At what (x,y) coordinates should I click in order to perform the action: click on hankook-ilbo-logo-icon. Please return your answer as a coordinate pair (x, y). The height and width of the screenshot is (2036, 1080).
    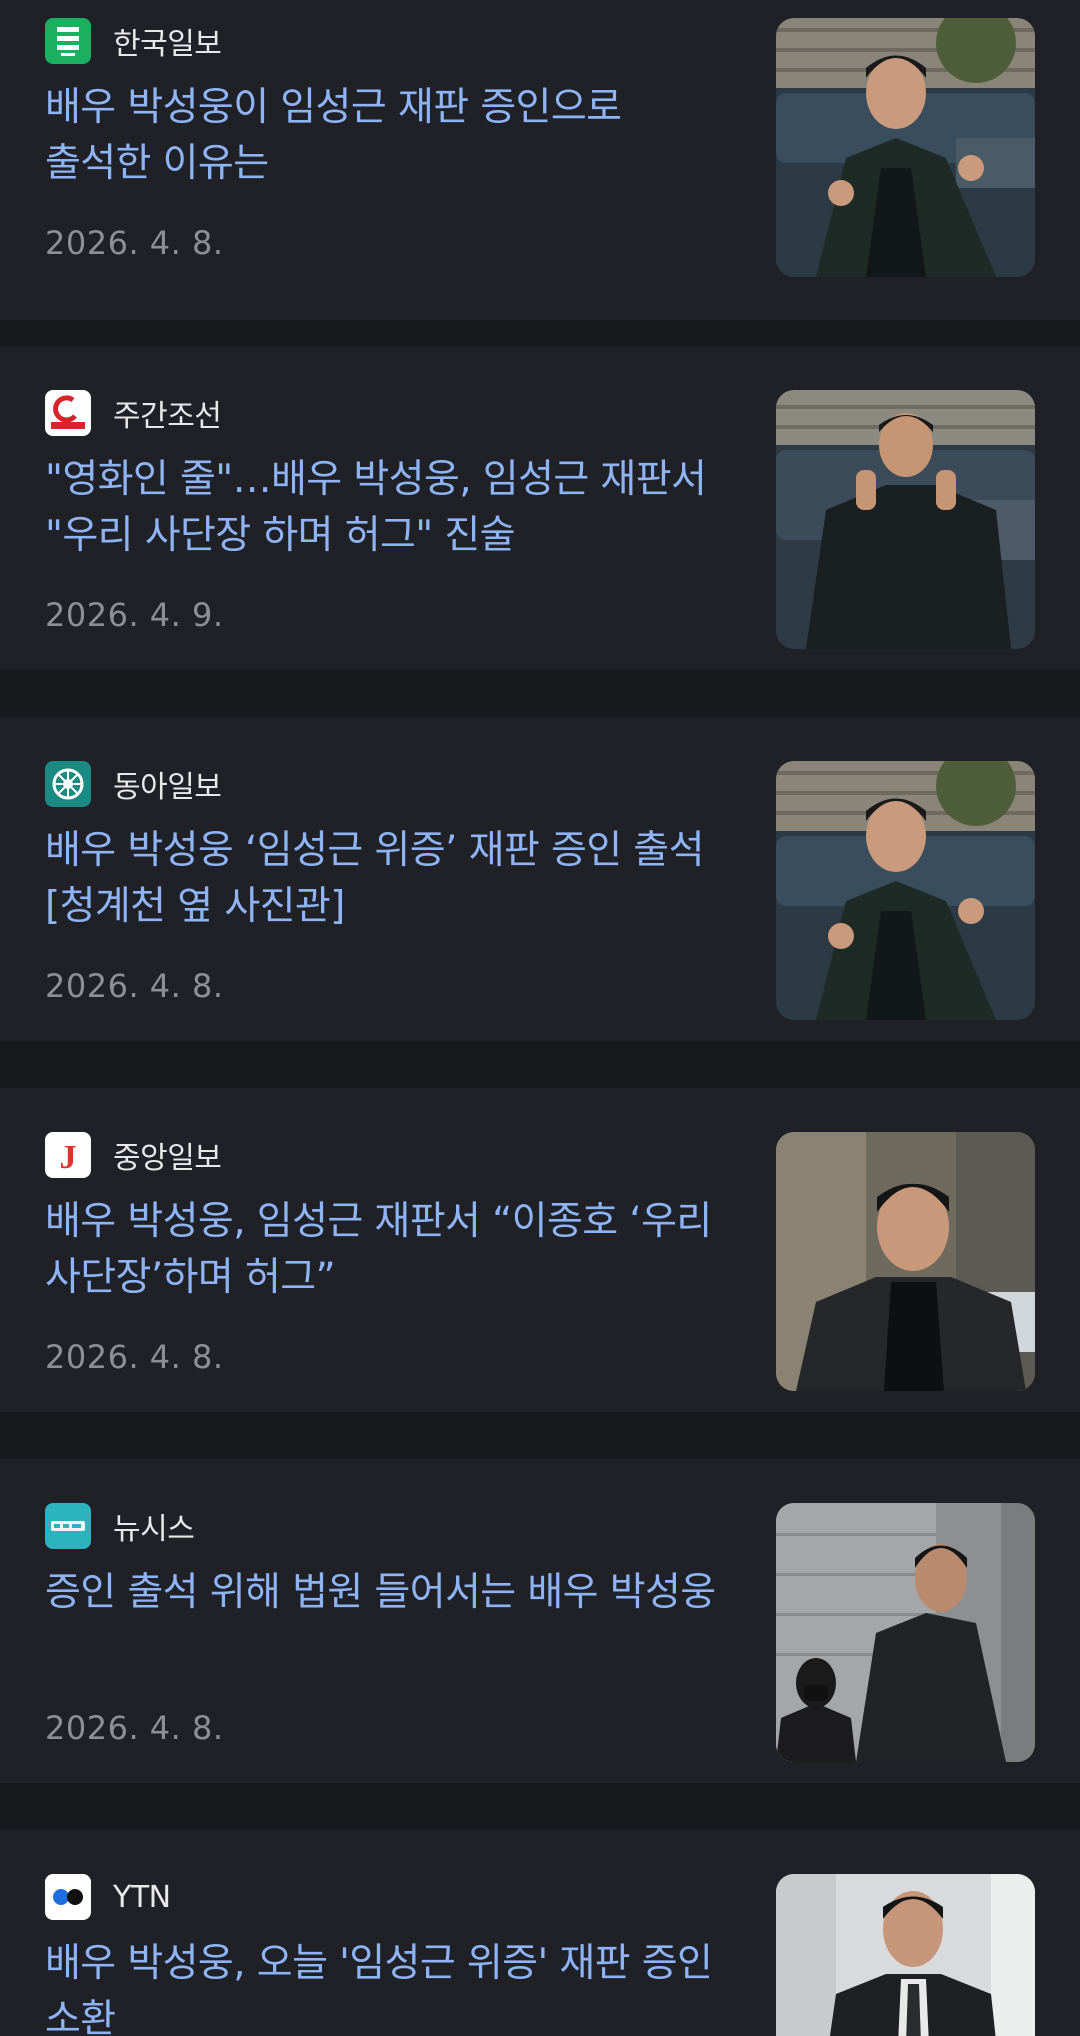
    Looking at the image, I should click on (68, 41).